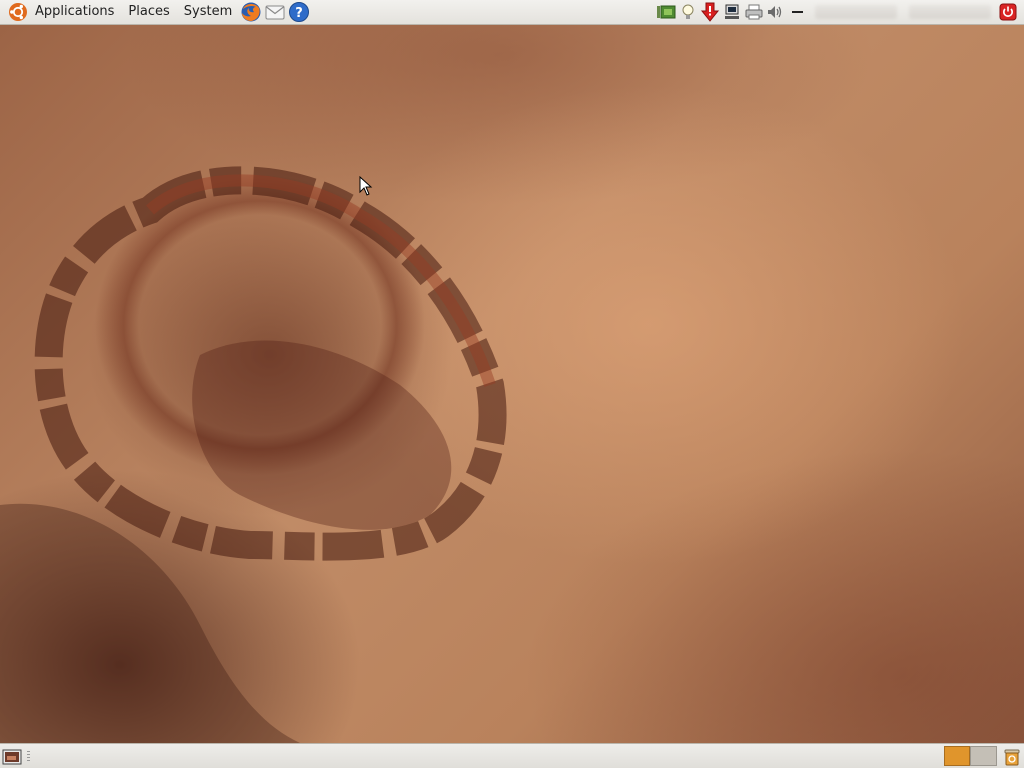 This screenshot has height=768, width=1024. What do you see at coordinates (208, 12) in the screenshot?
I see `menu-system: System` at bounding box center [208, 12].